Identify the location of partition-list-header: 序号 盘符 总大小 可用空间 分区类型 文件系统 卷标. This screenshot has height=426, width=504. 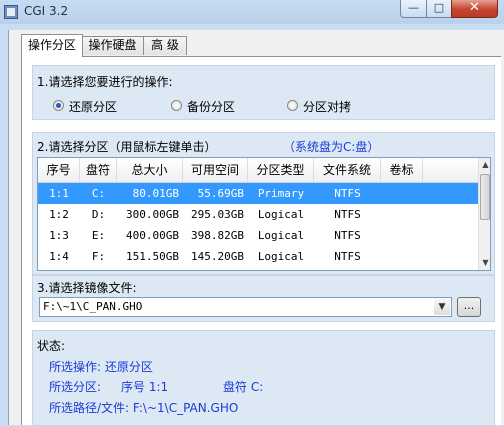
(258, 170).